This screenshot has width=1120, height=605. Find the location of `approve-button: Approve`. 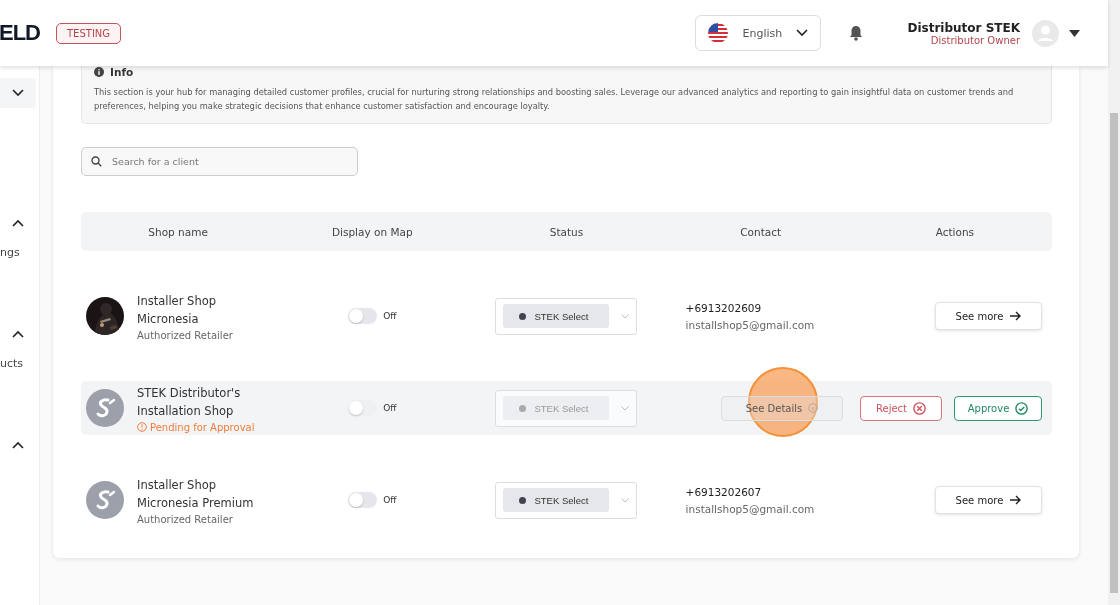

approve-button: Approve is located at coordinates (998, 408).